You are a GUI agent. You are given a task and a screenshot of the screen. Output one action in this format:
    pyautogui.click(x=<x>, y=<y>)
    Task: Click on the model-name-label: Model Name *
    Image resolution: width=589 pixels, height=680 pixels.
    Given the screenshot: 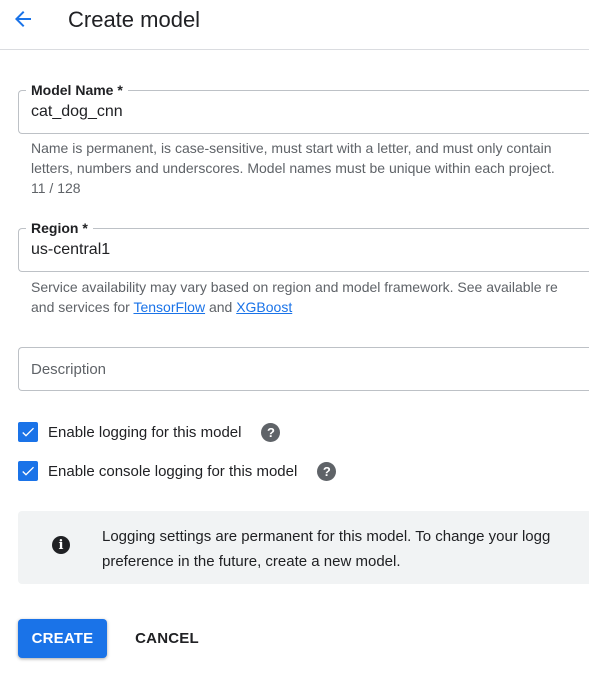 What is the action you would take?
    pyautogui.click(x=77, y=90)
    